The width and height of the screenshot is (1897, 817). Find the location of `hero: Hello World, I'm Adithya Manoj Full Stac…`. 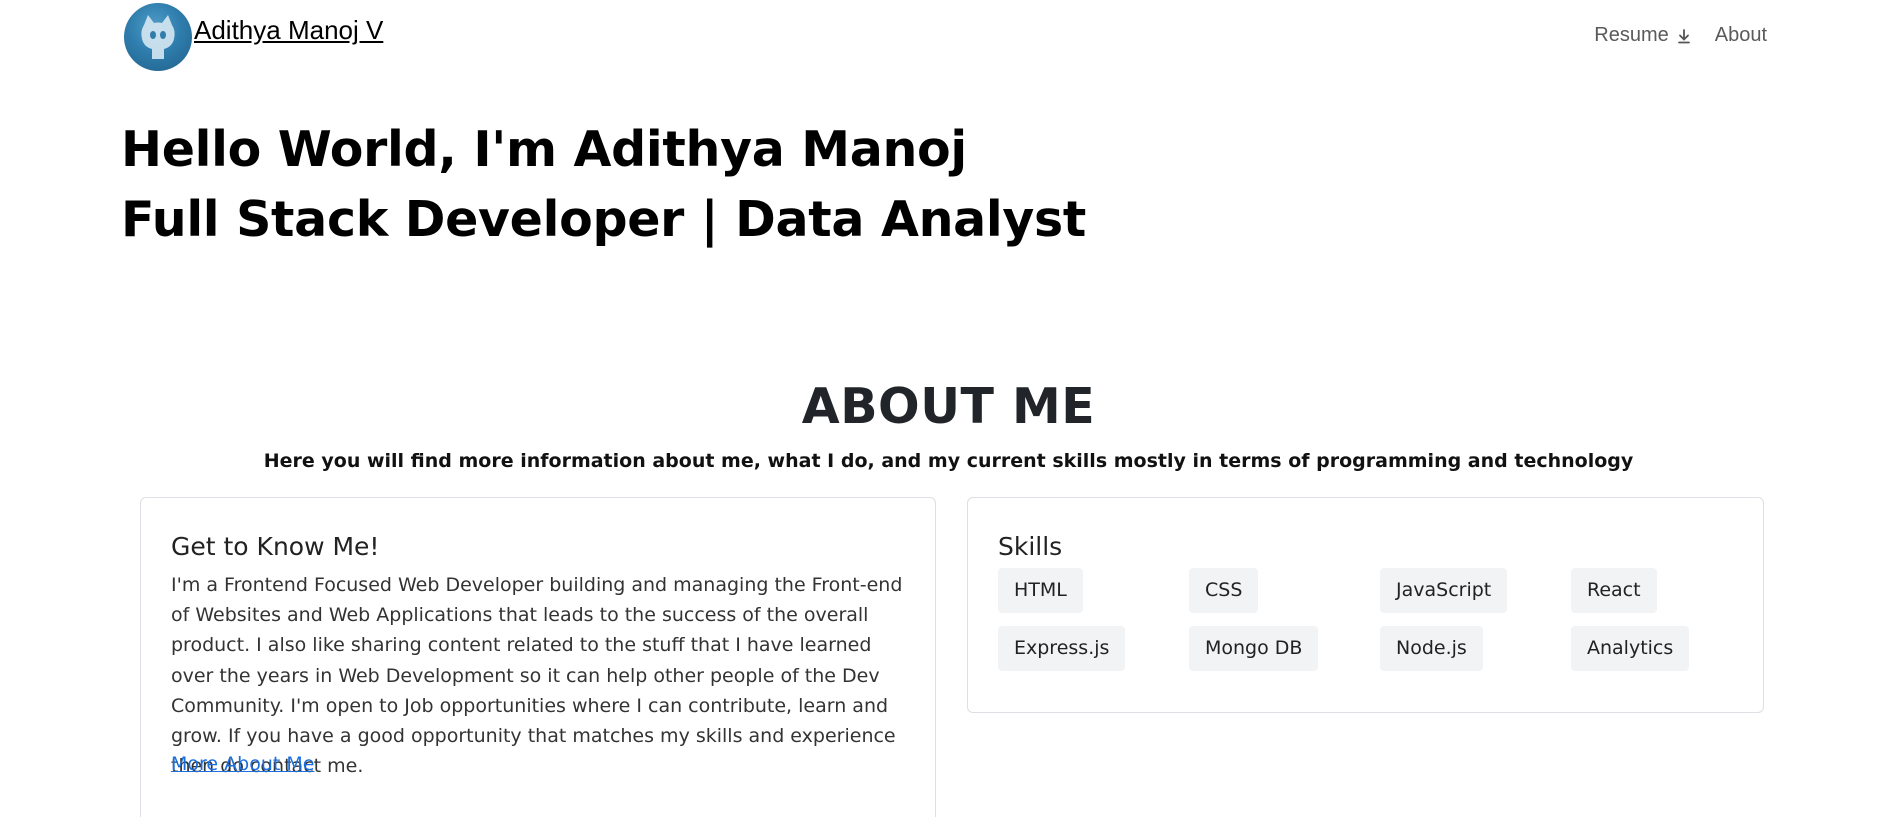

hero: Hello World, I'm Adithya Manoj Full Stac… is located at coordinates (603, 185).